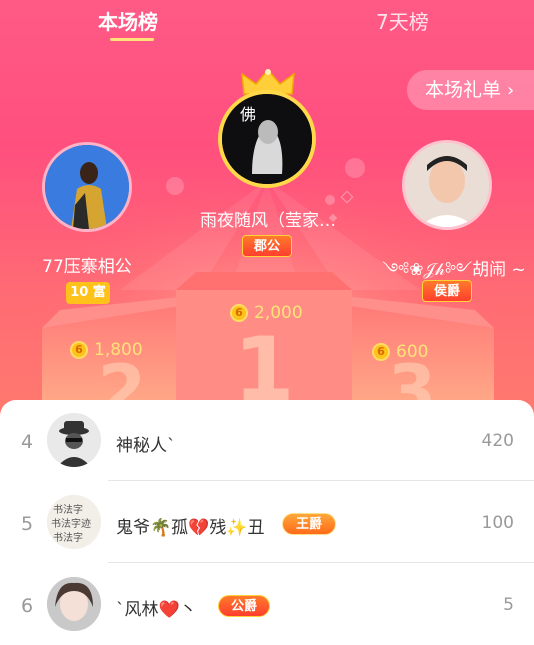 The width and height of the screenshot is (534, 645). Describe the element at coordinates (463, 90) in the screenshot. I see `gift-list-label: 本场礼单` at that location.